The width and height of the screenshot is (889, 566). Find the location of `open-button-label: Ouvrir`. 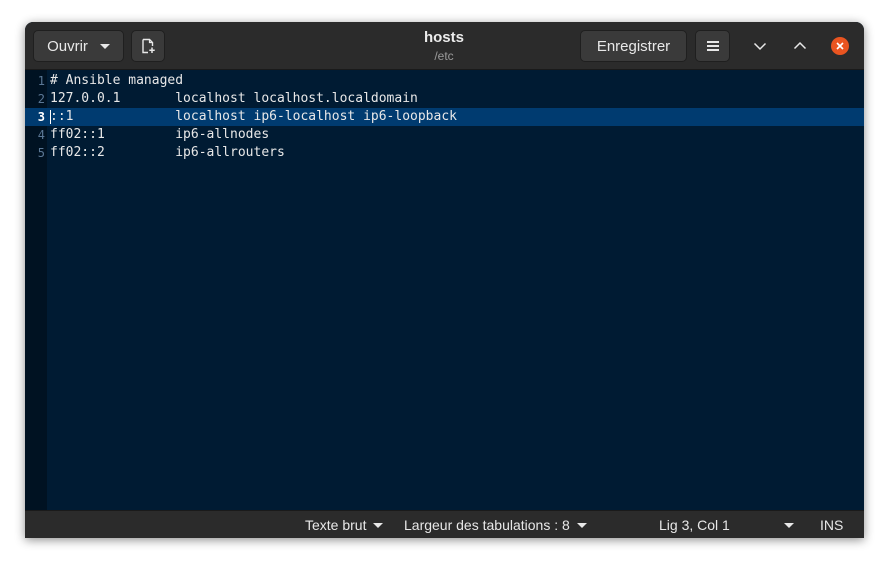

open-button-label: Ouvrir is located at coordinates (67, 46).